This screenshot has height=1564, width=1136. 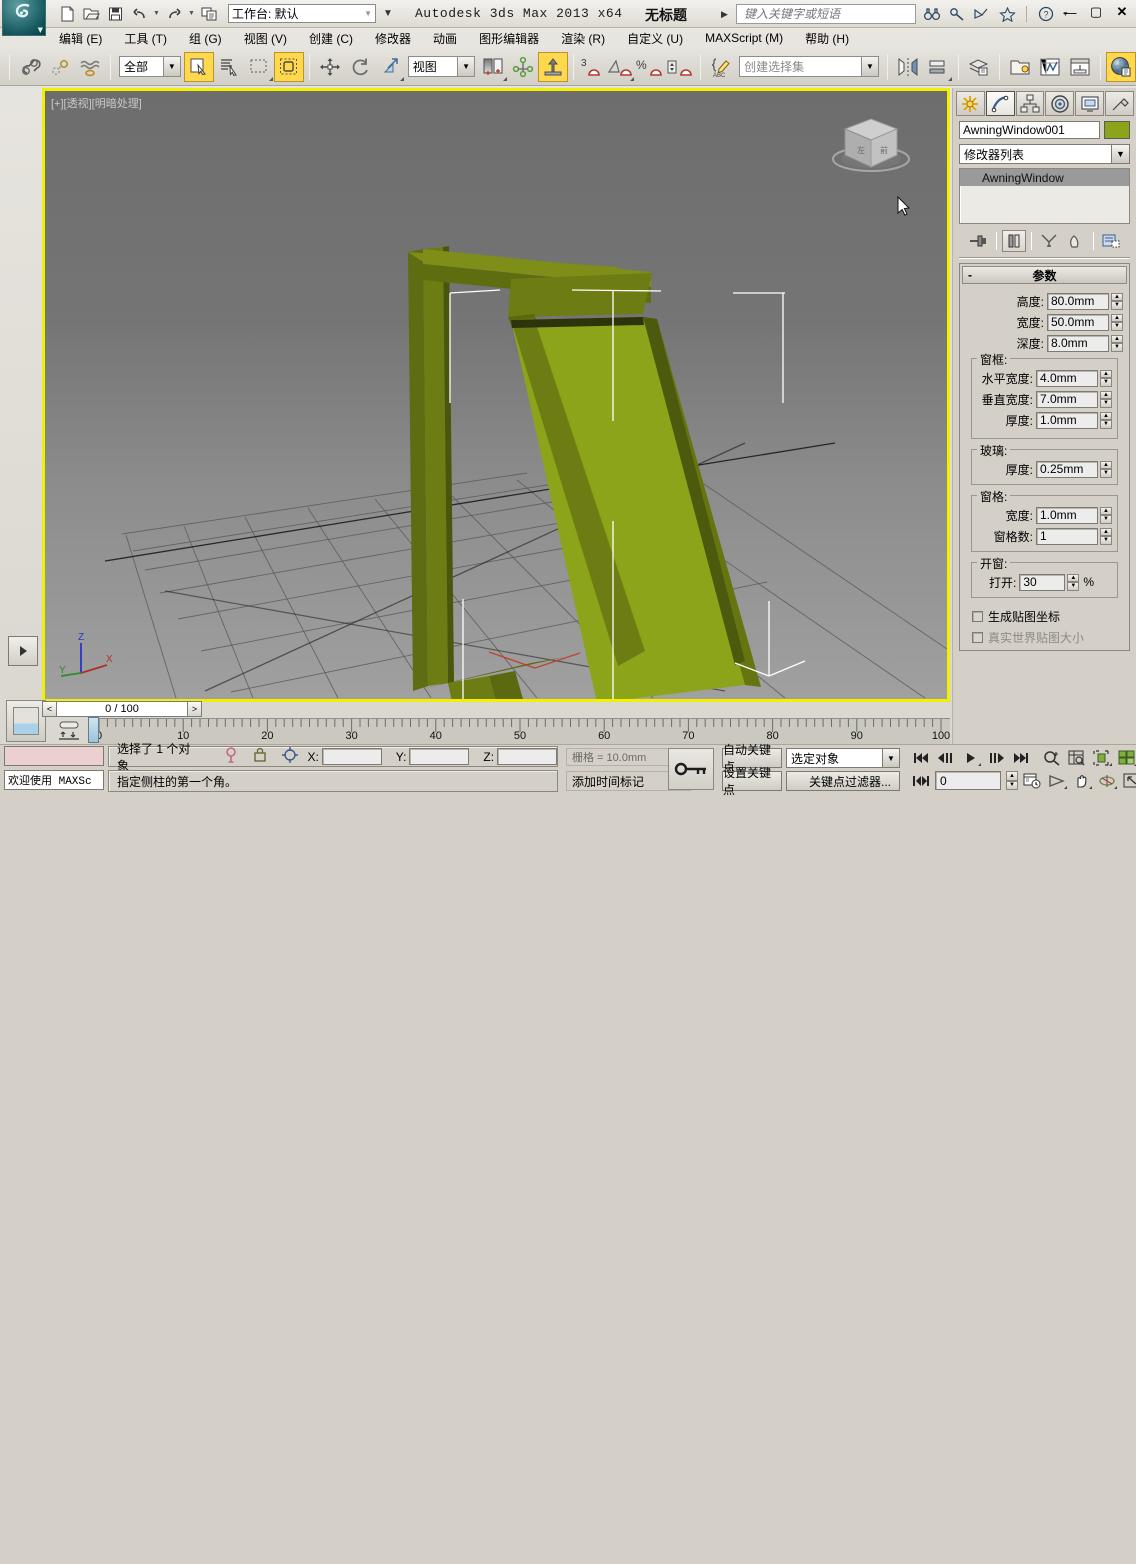 I want to click on height-spinner: ▲ ▼, so click(x=1117, y=301).